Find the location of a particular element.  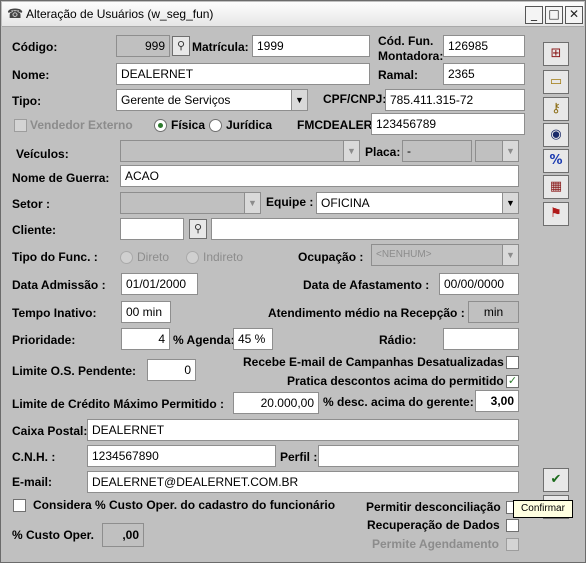

cnh-label: C.N.H. : is located at coordinates (34, 457).